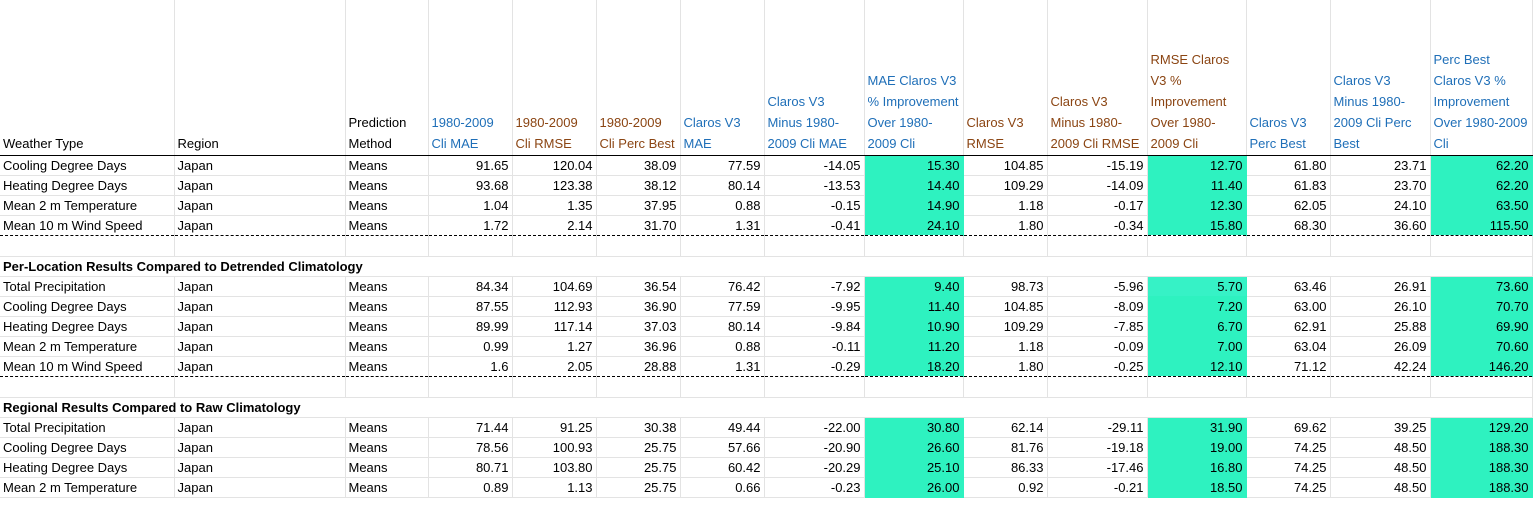 This screenshot has height=510, width=1536. What do you see at coordinates (1197, 306) in the screenshot?
I see `value-cell: 7.20` at bounding box center [1197, 306].